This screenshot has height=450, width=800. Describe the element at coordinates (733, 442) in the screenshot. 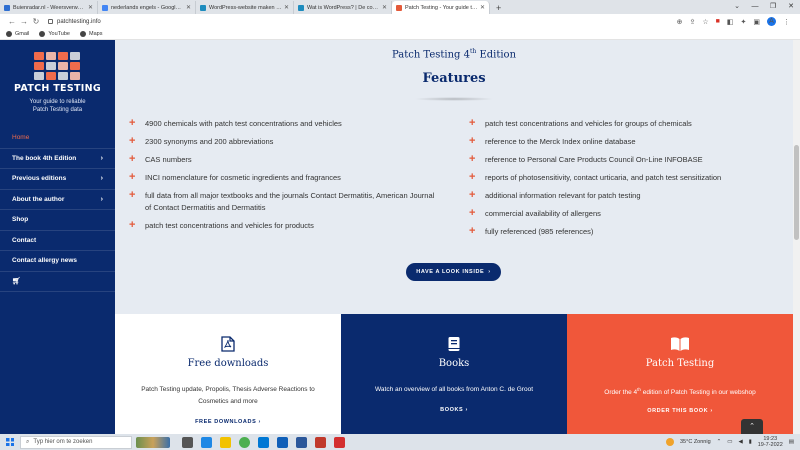

I see `system-tray: 35°C Zonnig ⌃ ▭ ◀ ▮ 19:23 19-7-2022 ▤` at that location.